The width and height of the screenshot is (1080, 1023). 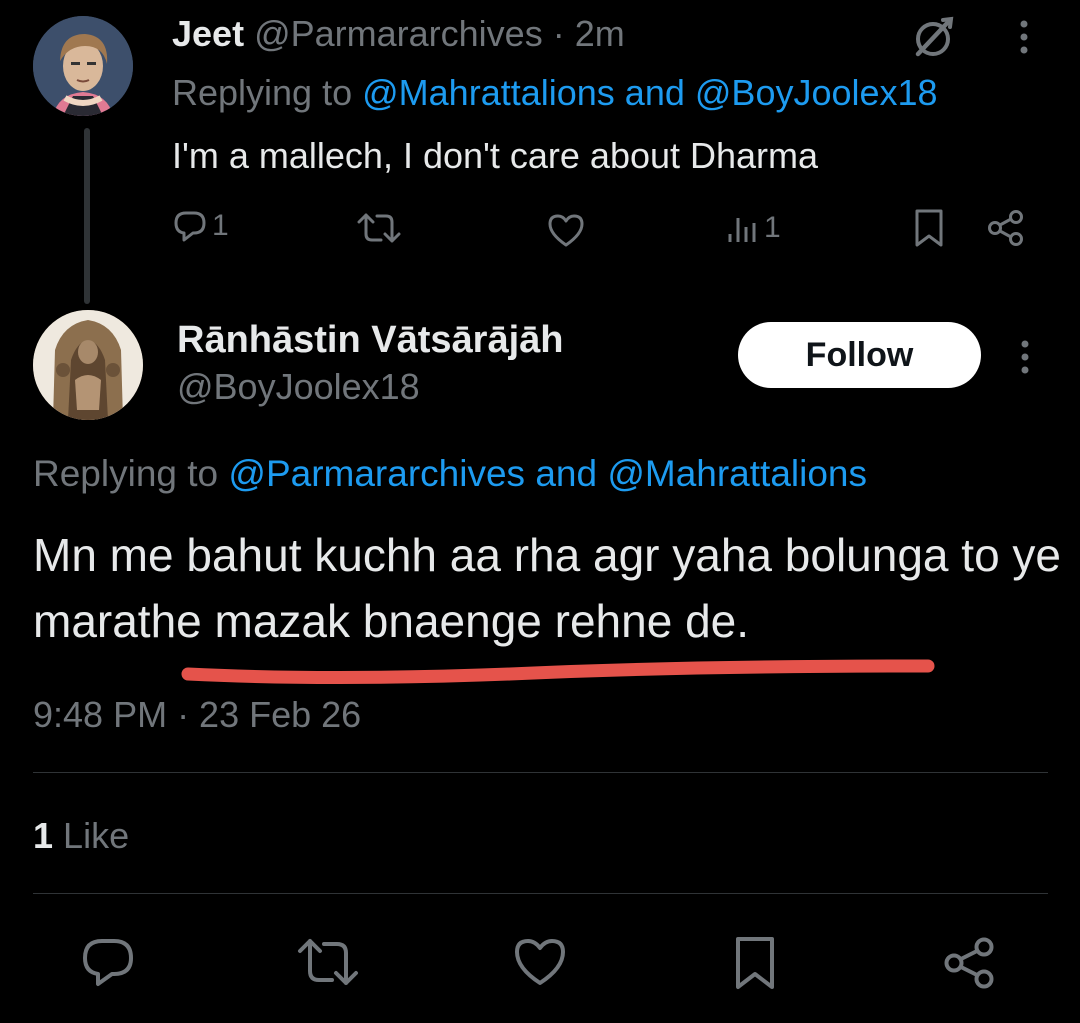 What do you see at coordinates (298, 387) in the screenshot?
I see `main-handle: @BoyJoolex18` at bounding box center [298, 387].